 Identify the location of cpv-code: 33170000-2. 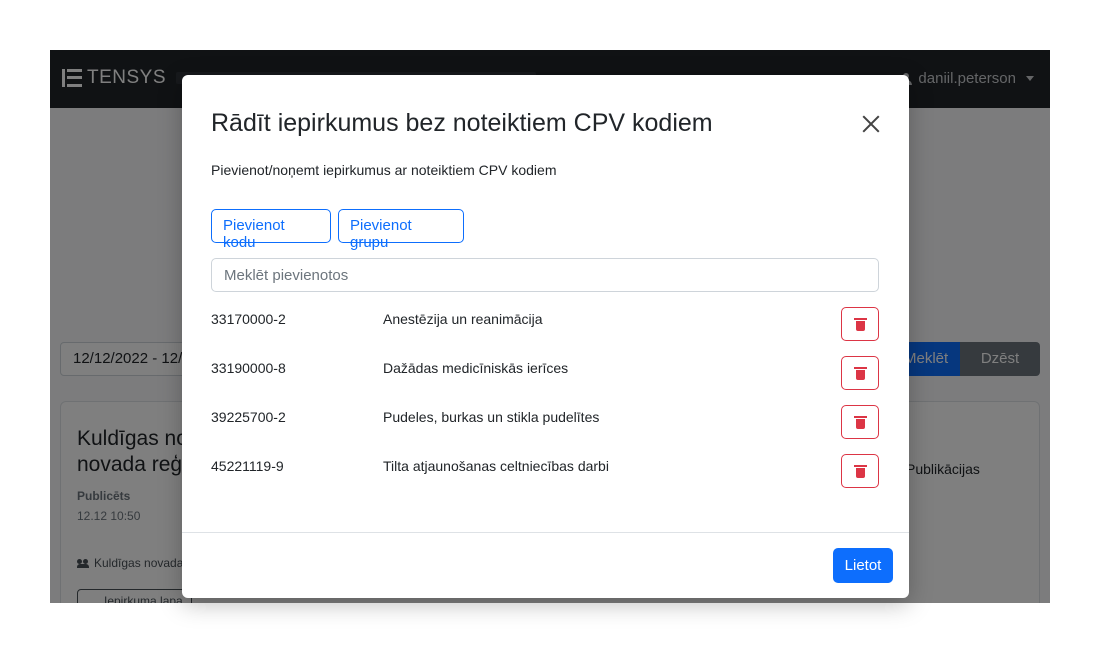
(248, 319).